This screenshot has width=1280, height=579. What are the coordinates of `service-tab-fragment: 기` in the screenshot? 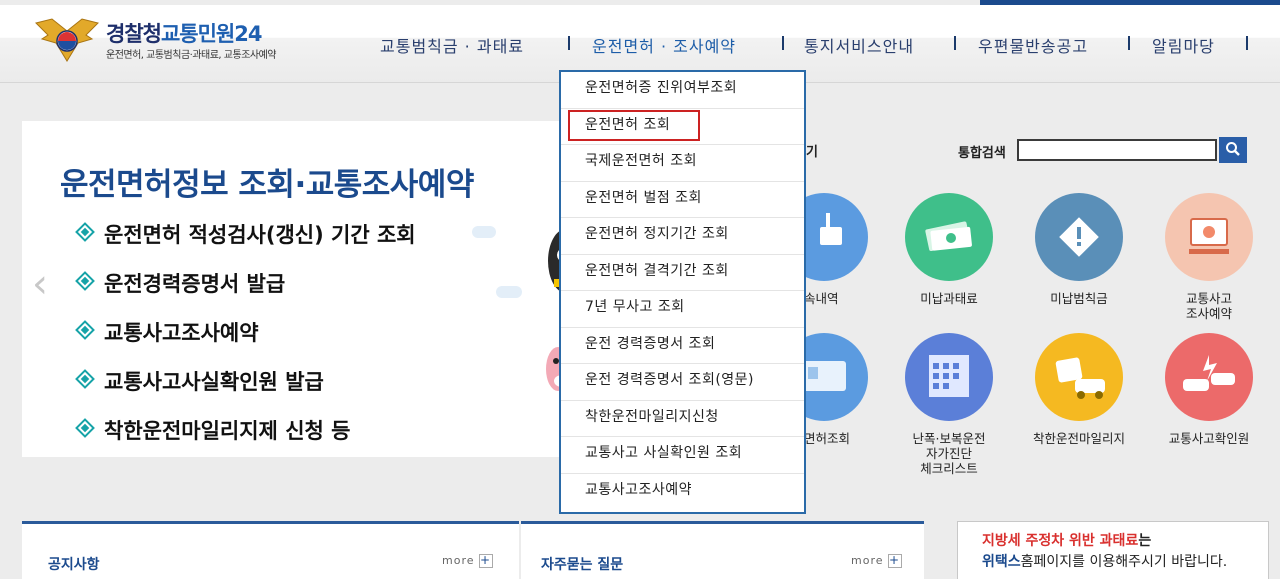 It's located at (812, 150).